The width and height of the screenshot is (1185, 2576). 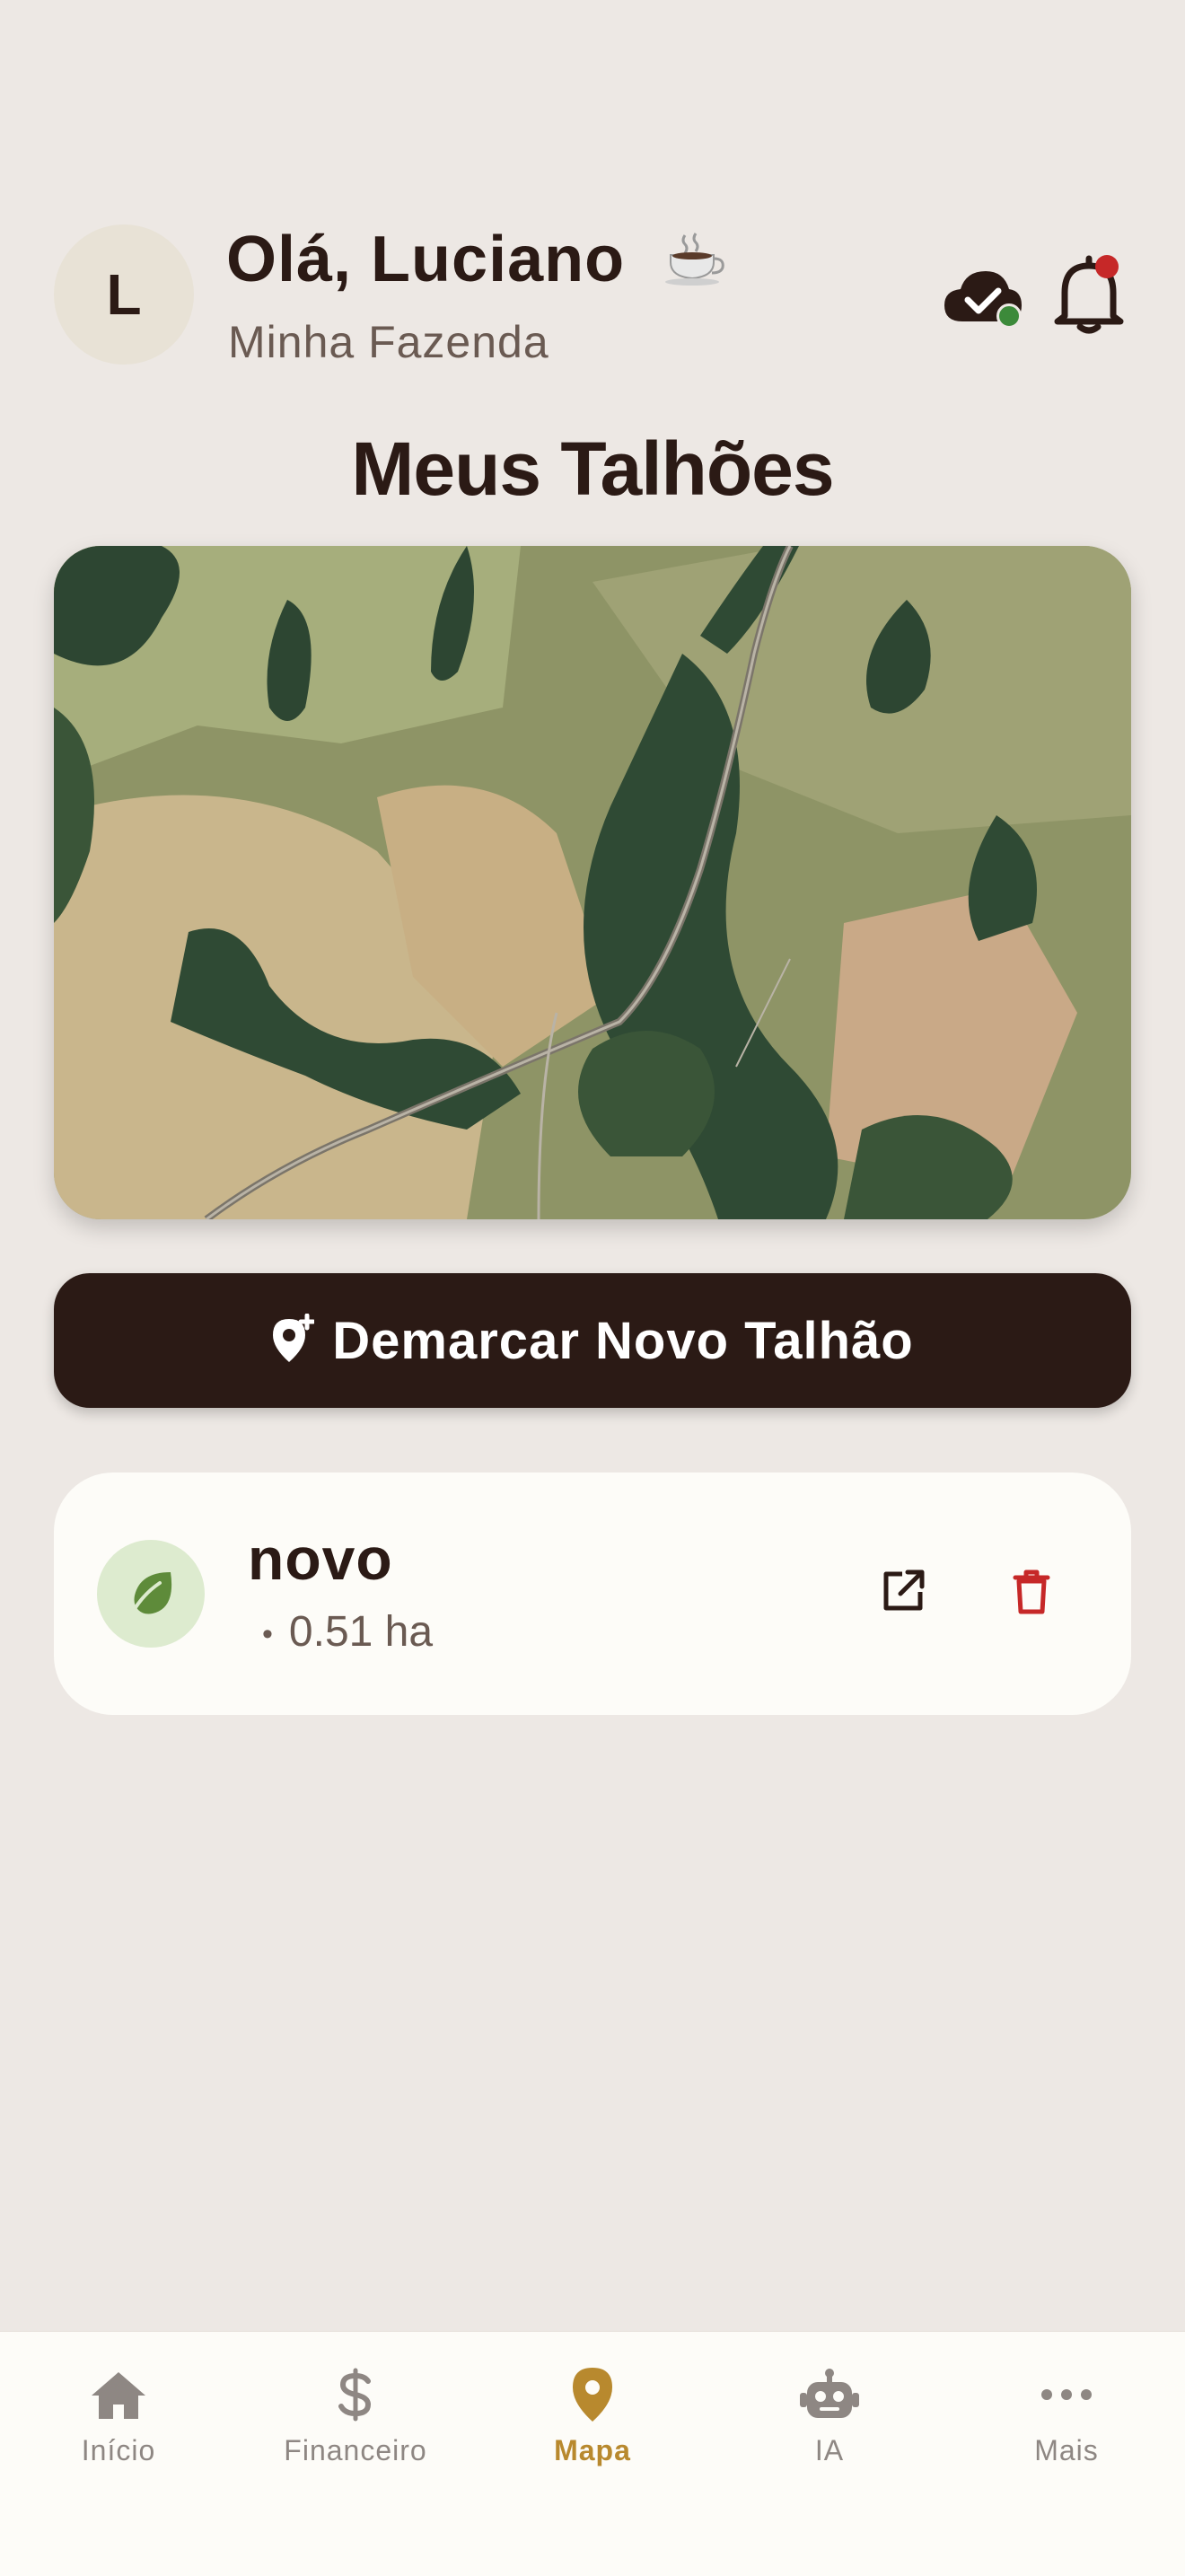 I want to click on more-icon, so click(x=1066, y=2395).